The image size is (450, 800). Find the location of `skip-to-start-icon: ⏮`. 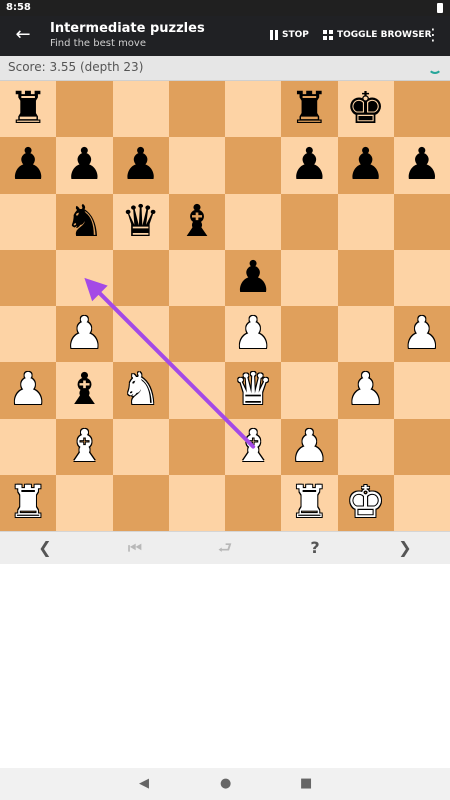

skip-to-start-icon: ⏮ is located at coordinates (135, 548).